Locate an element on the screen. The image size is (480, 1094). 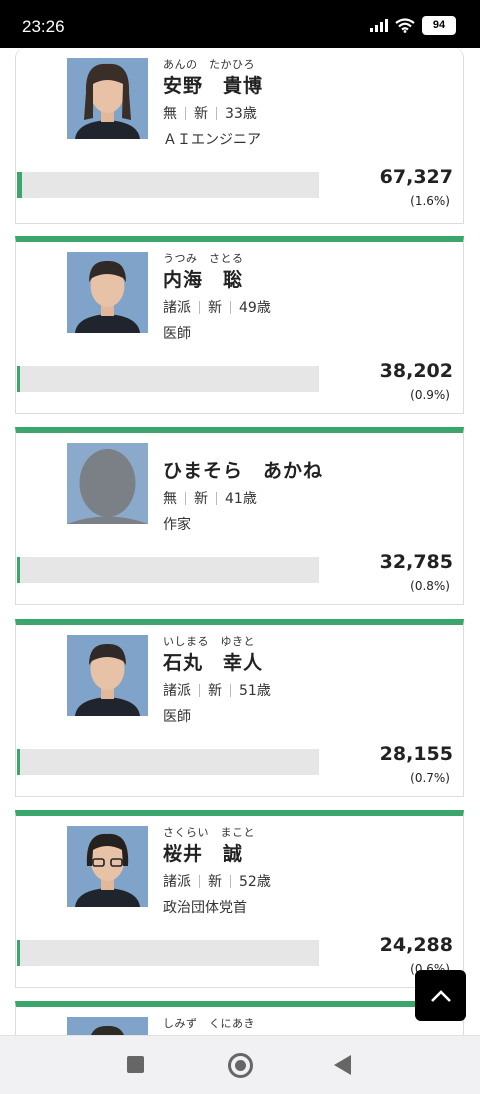
candidate-job: 政治団体党首 is located at coordinates (205, 908).